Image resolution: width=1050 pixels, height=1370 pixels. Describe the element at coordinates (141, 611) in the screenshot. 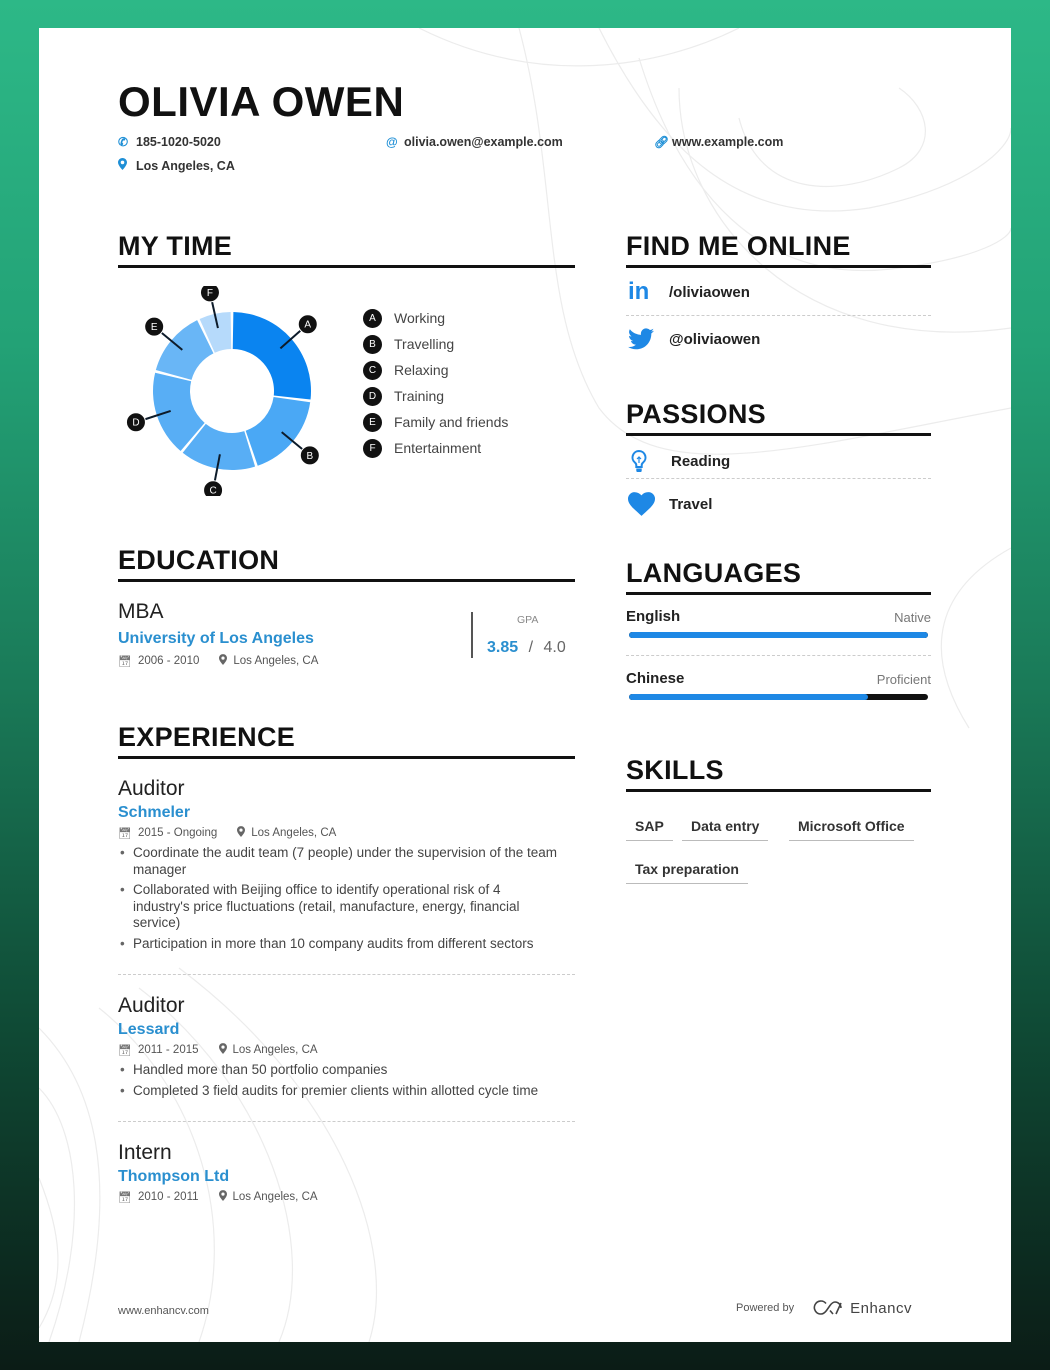

I see `education-degree: MBA` at that location.